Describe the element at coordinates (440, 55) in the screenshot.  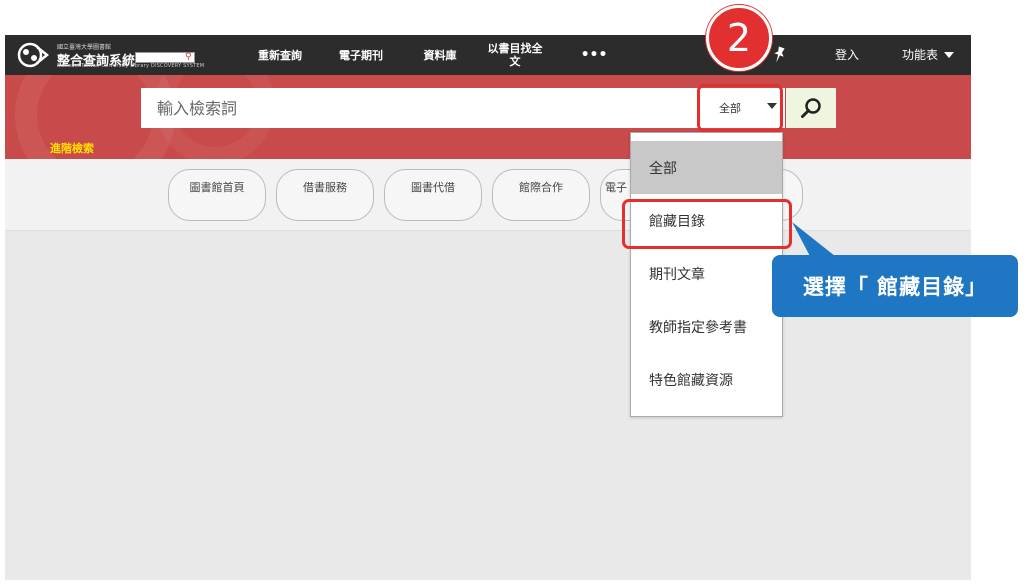
I see `nav-databases: 資料庫` at that location.